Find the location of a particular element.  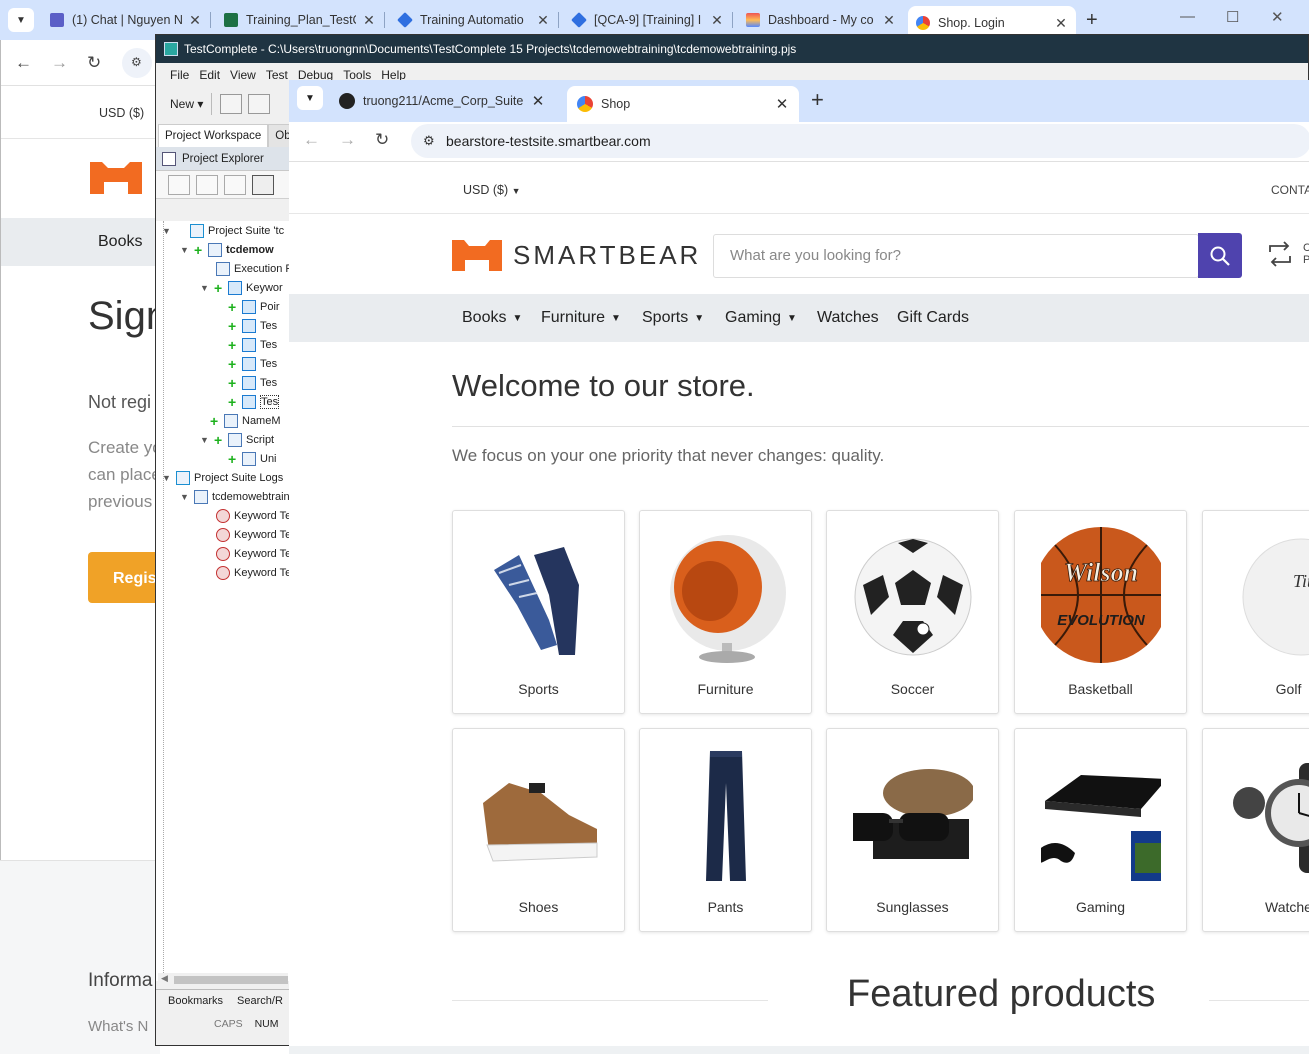

minimize-icon: — is located at coordinates (1187, 16).